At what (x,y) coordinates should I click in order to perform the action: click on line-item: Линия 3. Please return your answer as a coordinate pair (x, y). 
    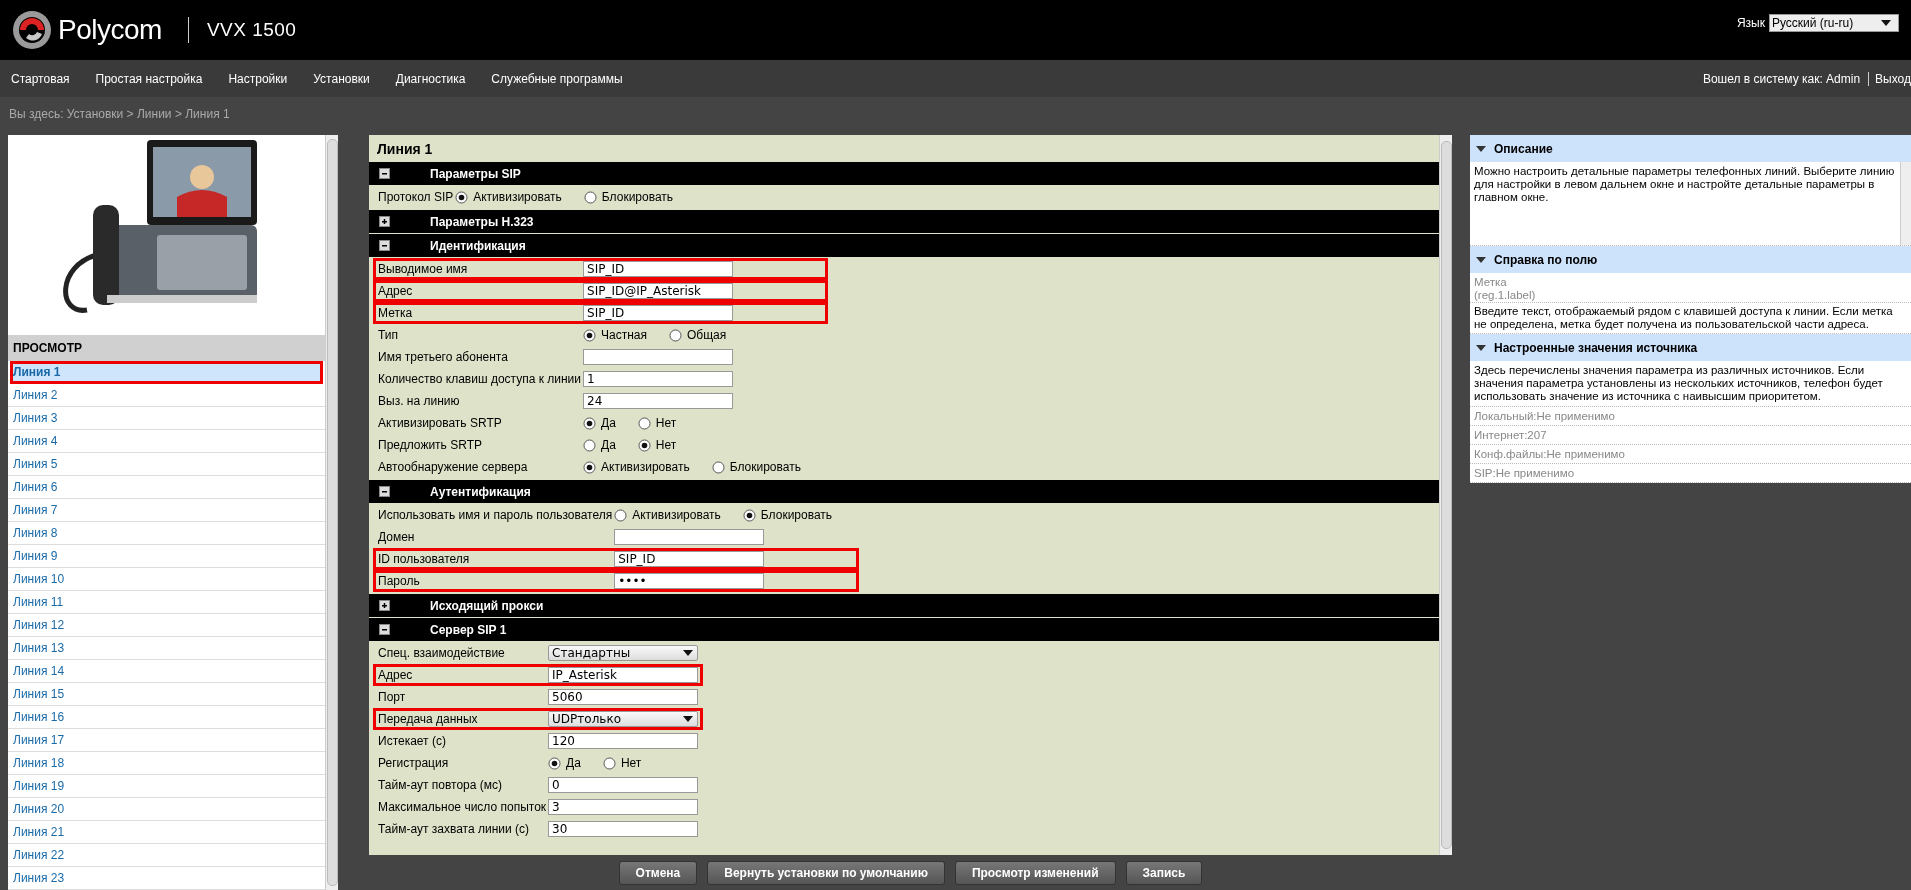
    Looking at the image, I should click on (166, 418).